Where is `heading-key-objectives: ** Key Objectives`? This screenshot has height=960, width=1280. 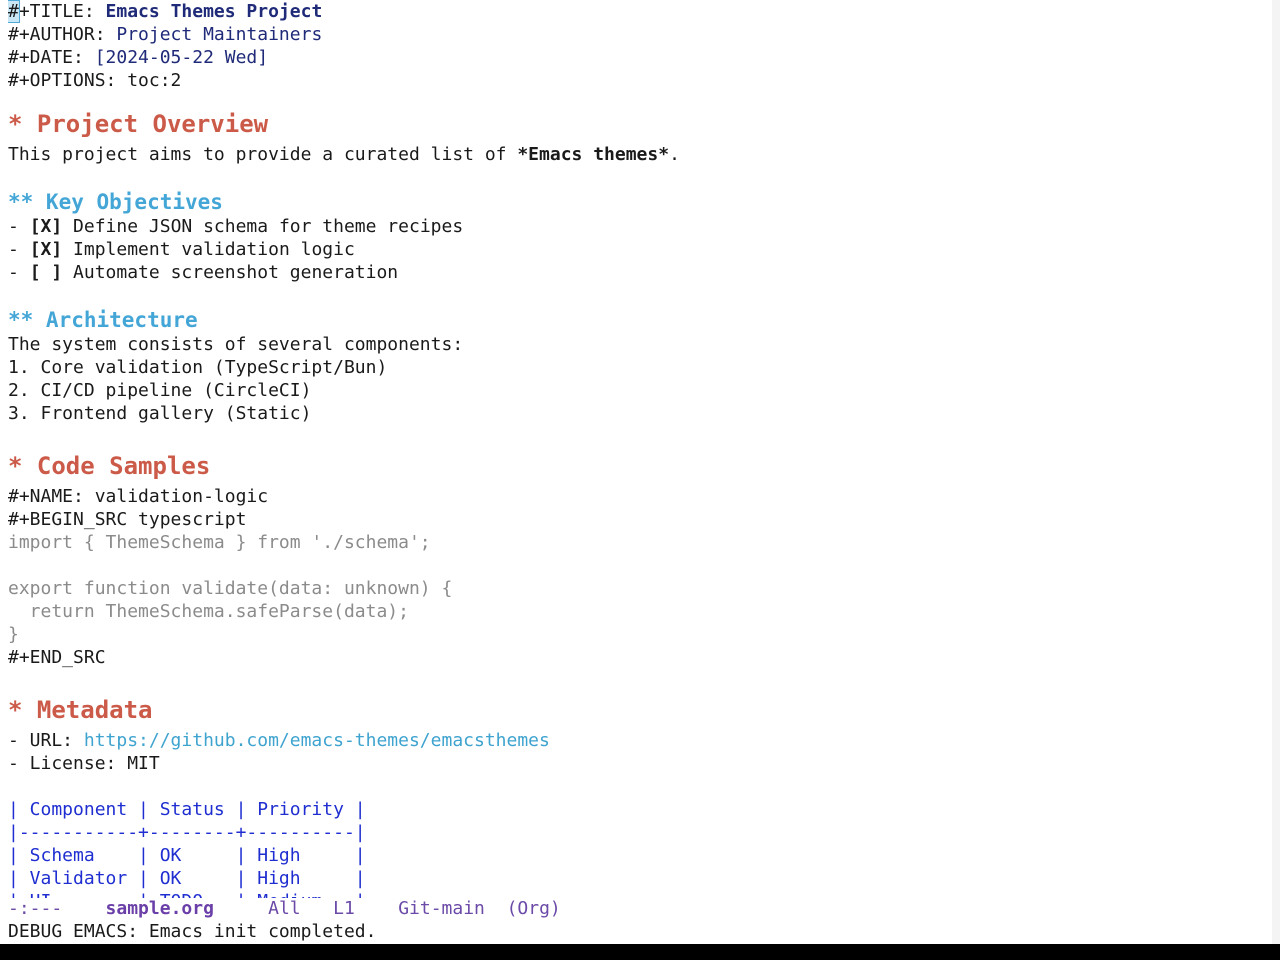
heading-key-objectives: ** Key Objectives is located at coordinates (640, 202).